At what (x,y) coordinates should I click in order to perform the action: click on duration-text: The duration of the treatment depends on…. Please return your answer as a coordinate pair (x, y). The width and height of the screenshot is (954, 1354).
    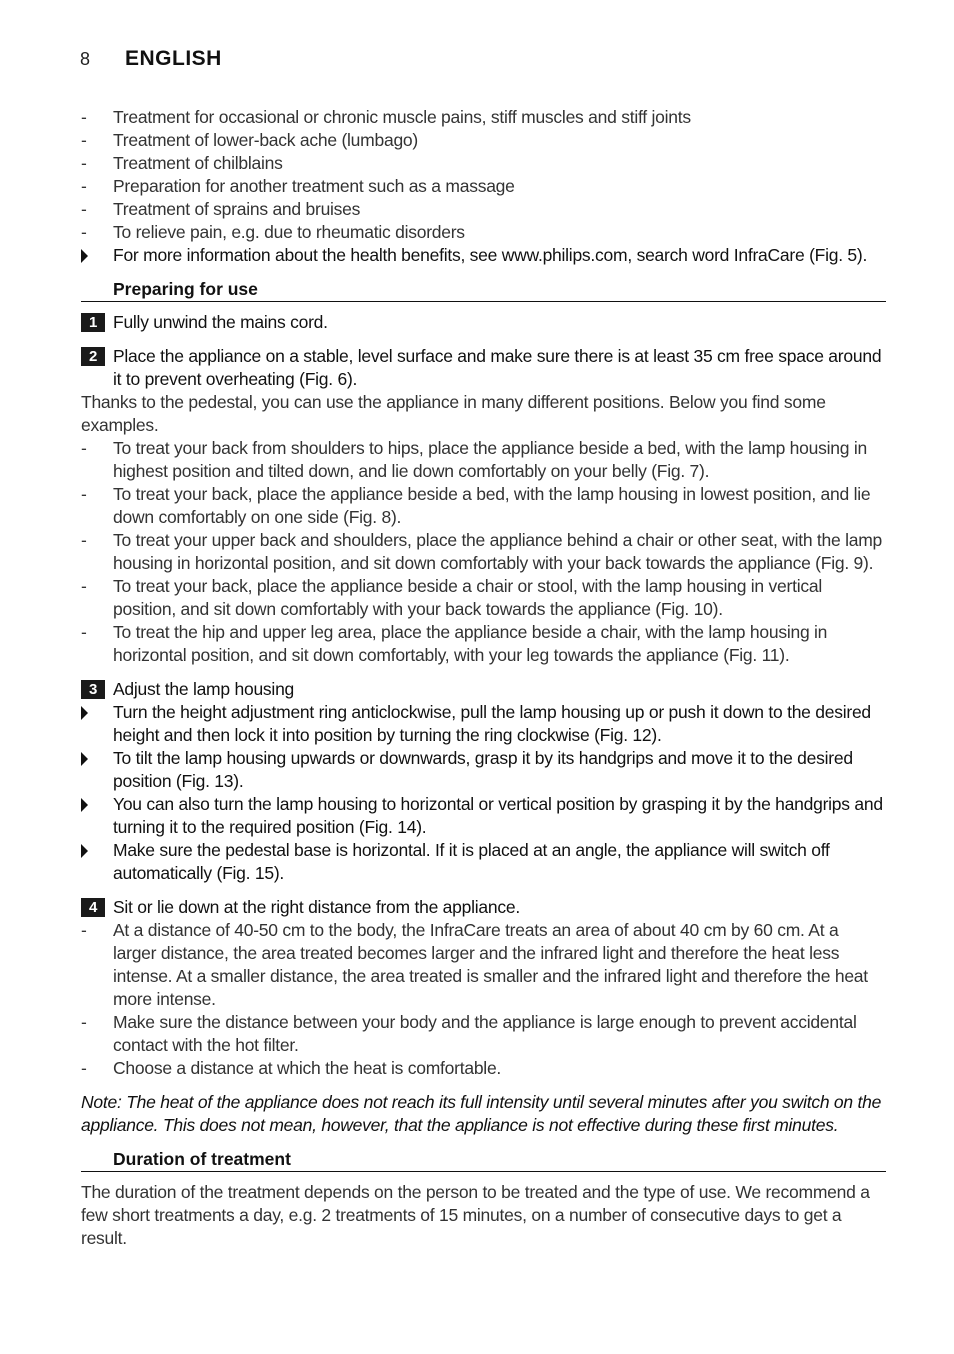
    Looking at the image, I should click on (475, 1215).